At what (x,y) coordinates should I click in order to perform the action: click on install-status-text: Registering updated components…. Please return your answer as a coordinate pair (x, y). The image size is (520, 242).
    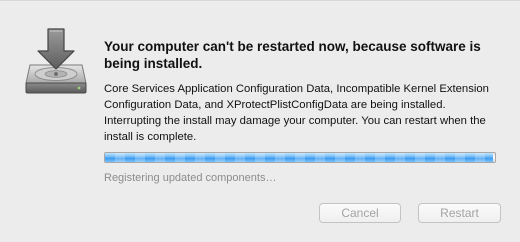
    Looking at the image, I should click on (190, 178).